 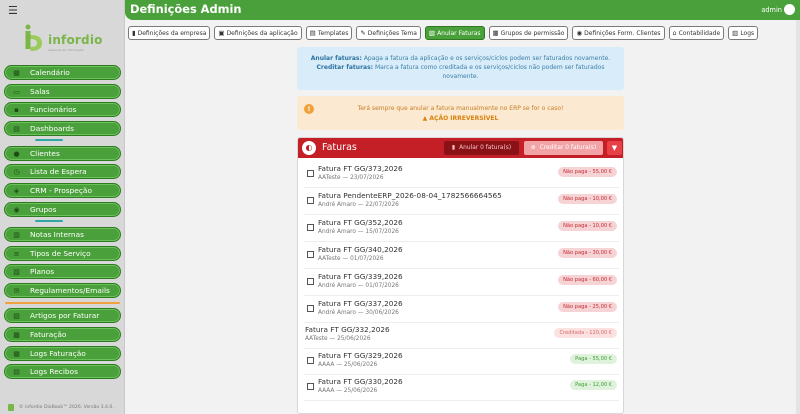 I want to click on invoice-title: Fatura FT GG/332,2026, so click(x=347, y=329).